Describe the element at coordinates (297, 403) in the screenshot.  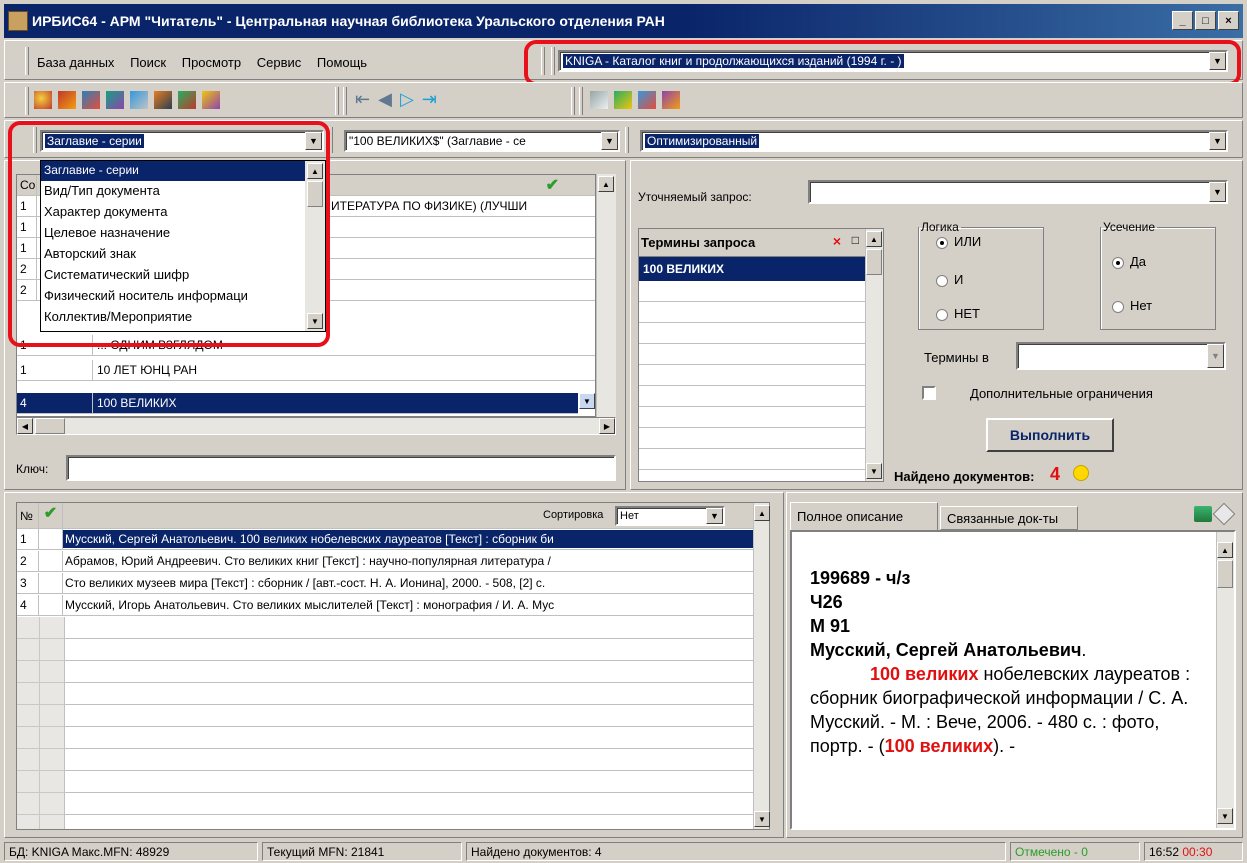
I see `table-row-selected: 4 100 ВЕЛИКИХ` at that location.